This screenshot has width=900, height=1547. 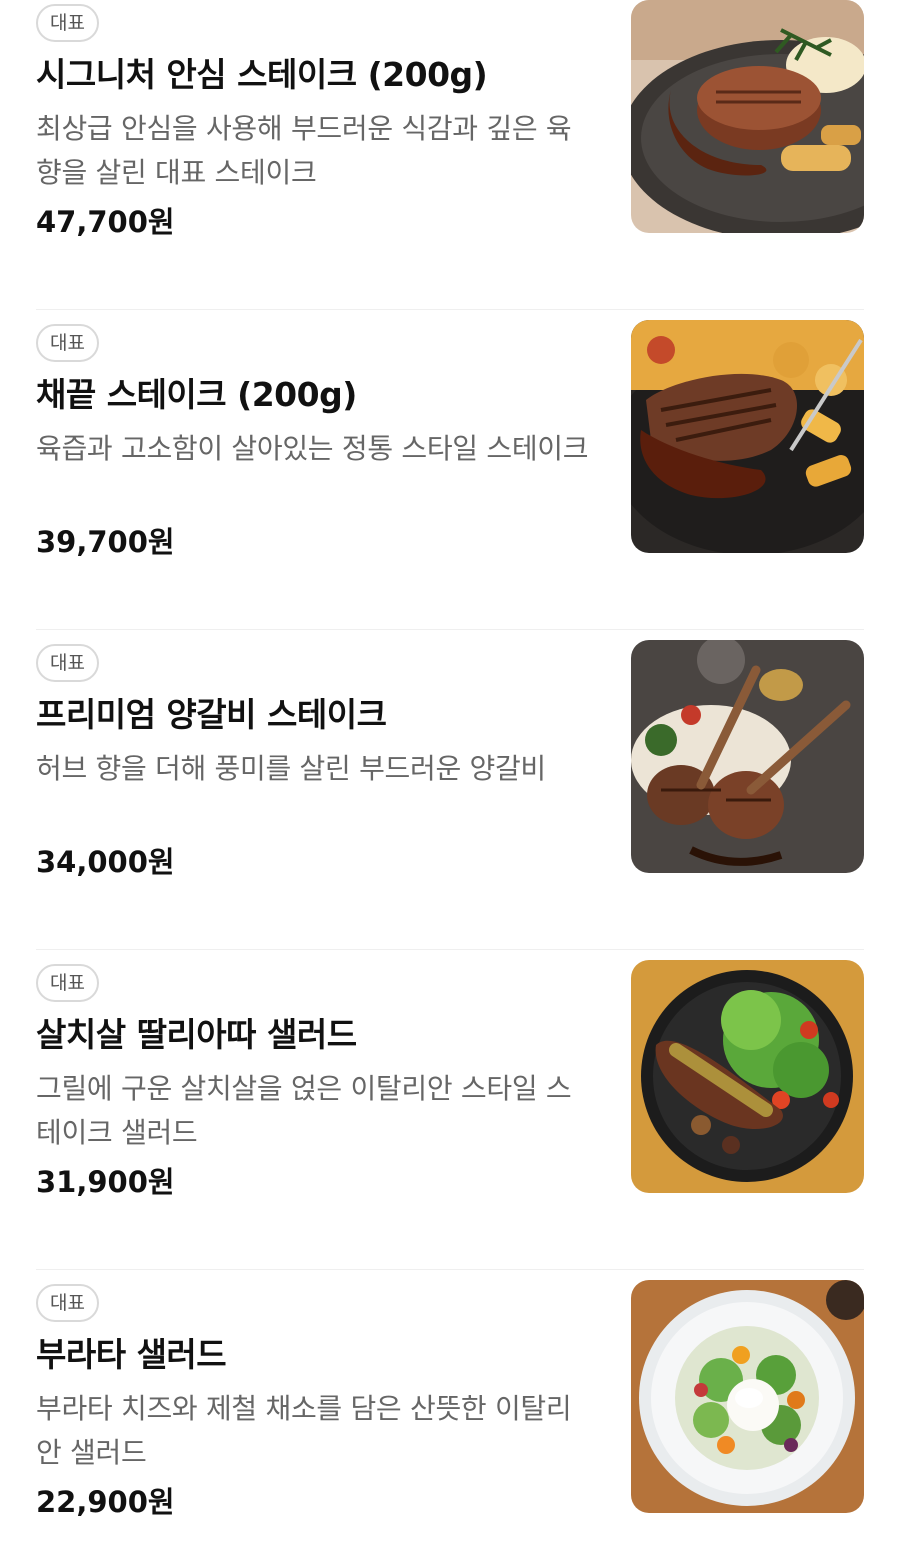 I want to click on sirloin-steak-photo, so click(x=747, y=436).